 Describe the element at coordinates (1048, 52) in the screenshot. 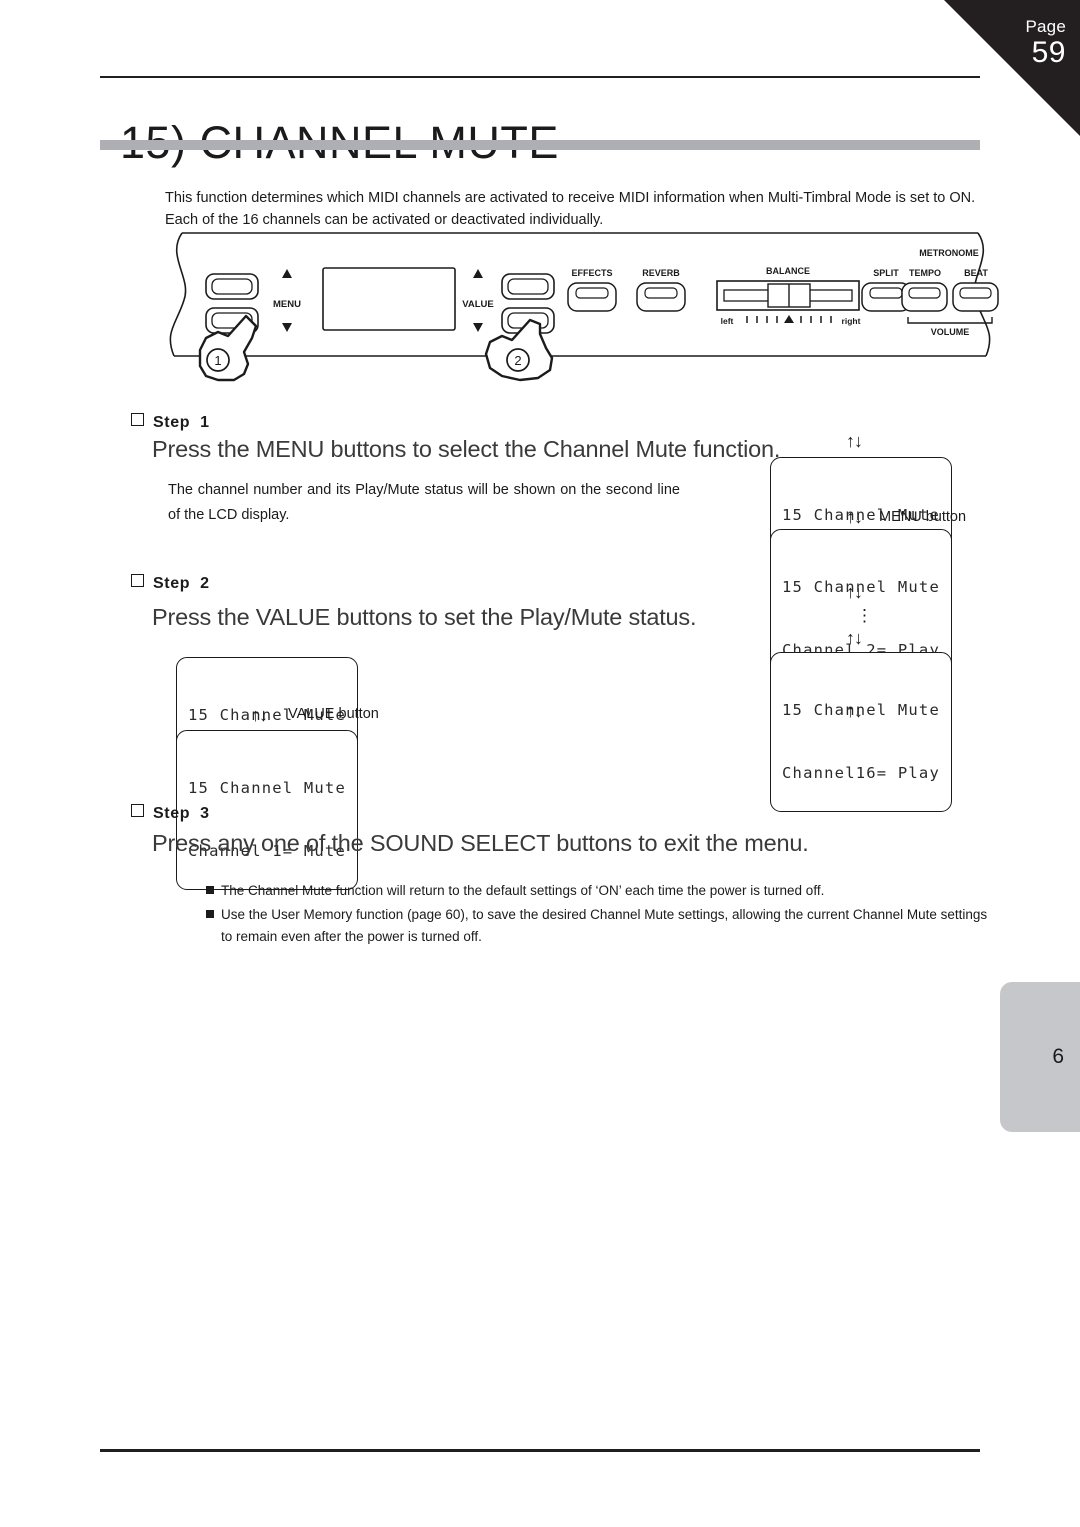

I see `page-number: 59` at that location.